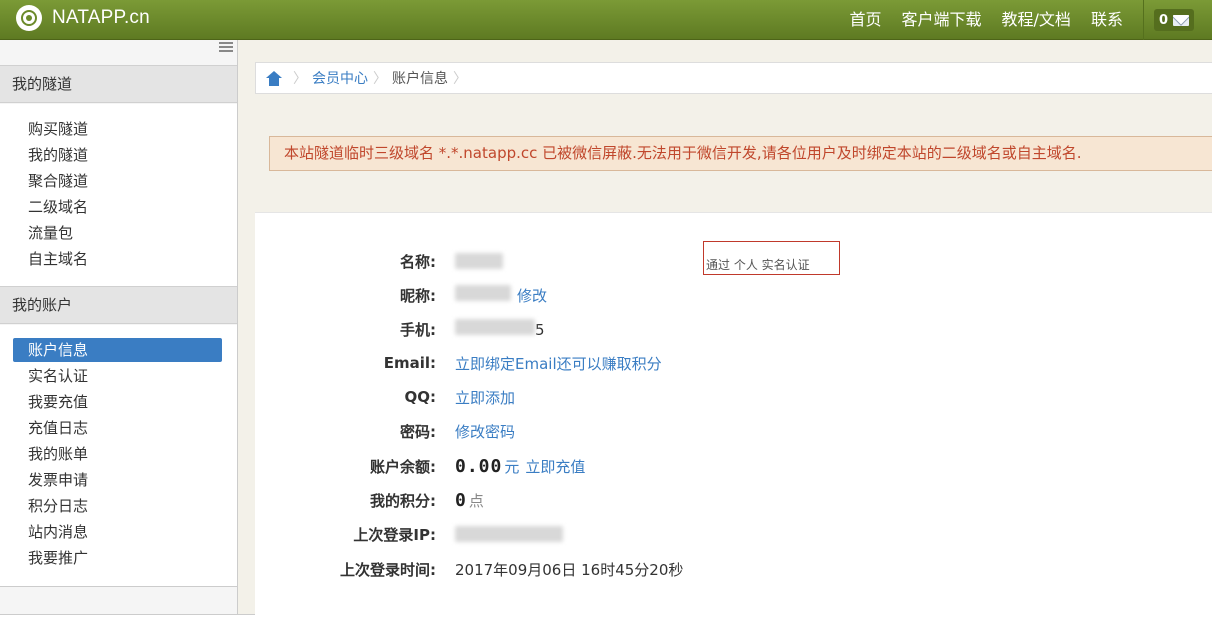  What do you see at coordinates (388, 569) in the screenshot?
I see `last-login-time-label: 上次登录时间:` at bounding box center [388, 569].